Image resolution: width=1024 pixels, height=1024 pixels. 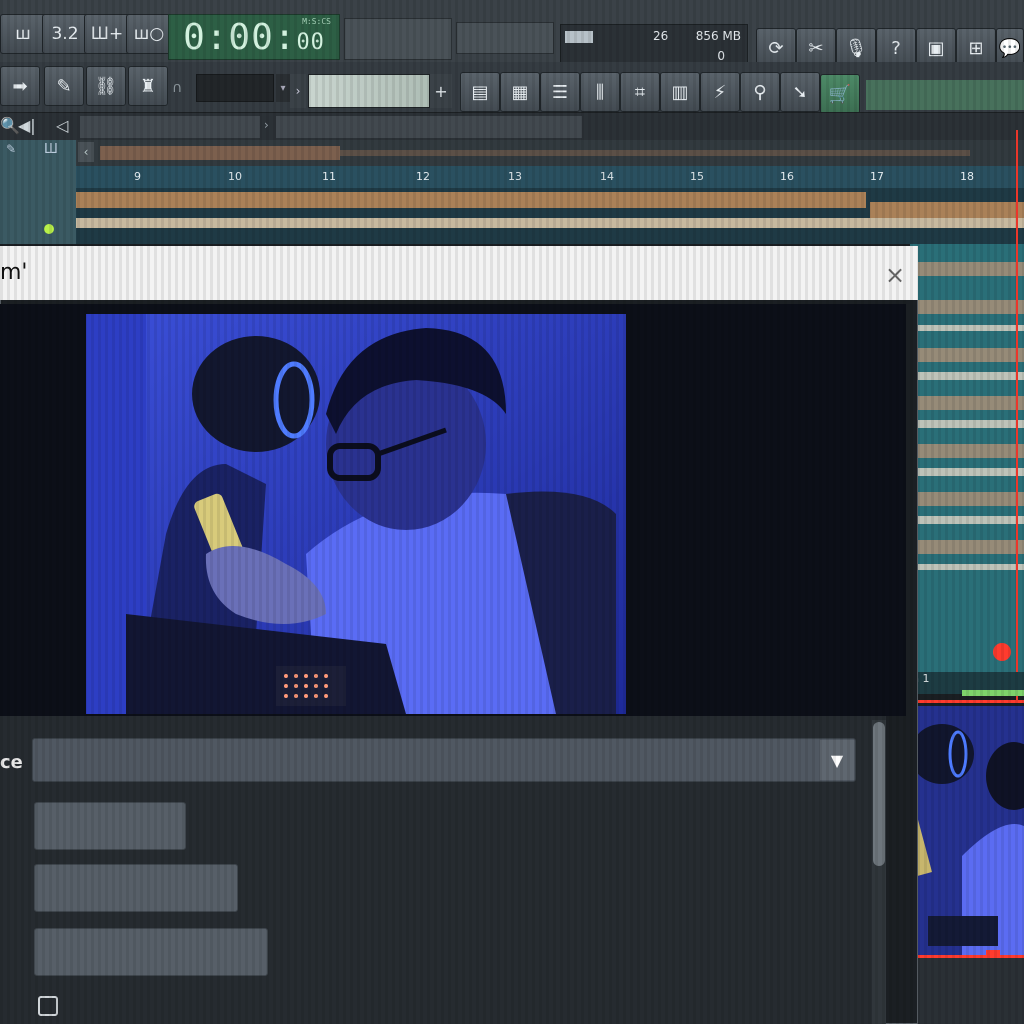 What do you see at coordinates (11, 762) in the screenshot?
I see `source-label: ce` at bounding box center [11, 762].